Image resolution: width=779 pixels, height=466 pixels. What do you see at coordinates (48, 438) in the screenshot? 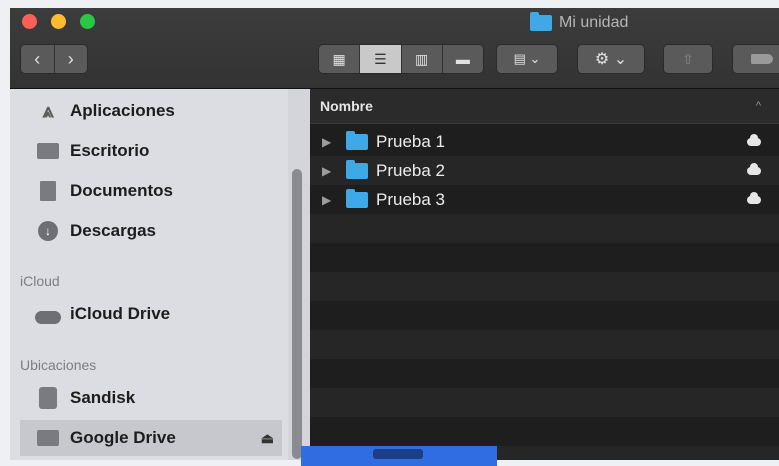
I see `drive-icon` at bounding box center [48, 438].